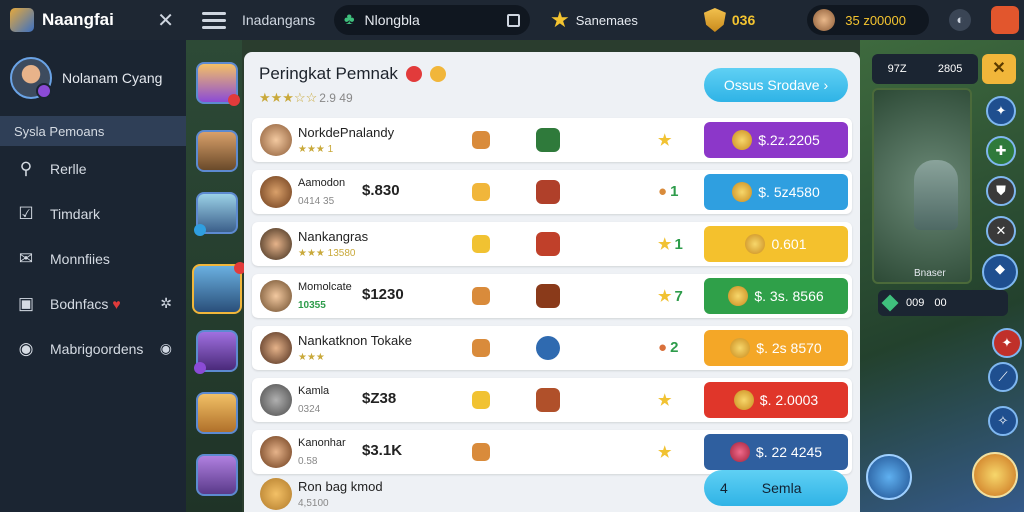  I want to click on orb-icon, so click(548, 348).